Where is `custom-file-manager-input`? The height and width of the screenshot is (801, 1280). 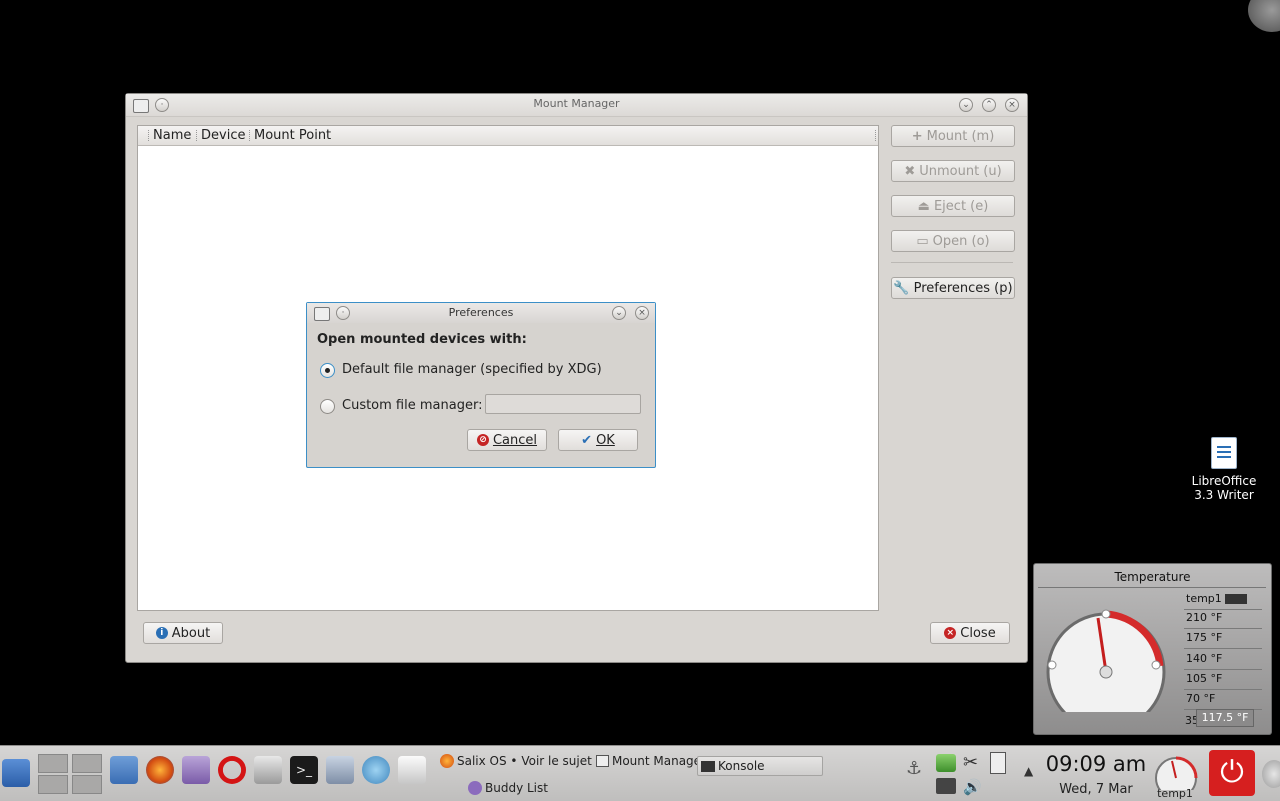
custom-file-manager-input is located at coordinates (563, 404).